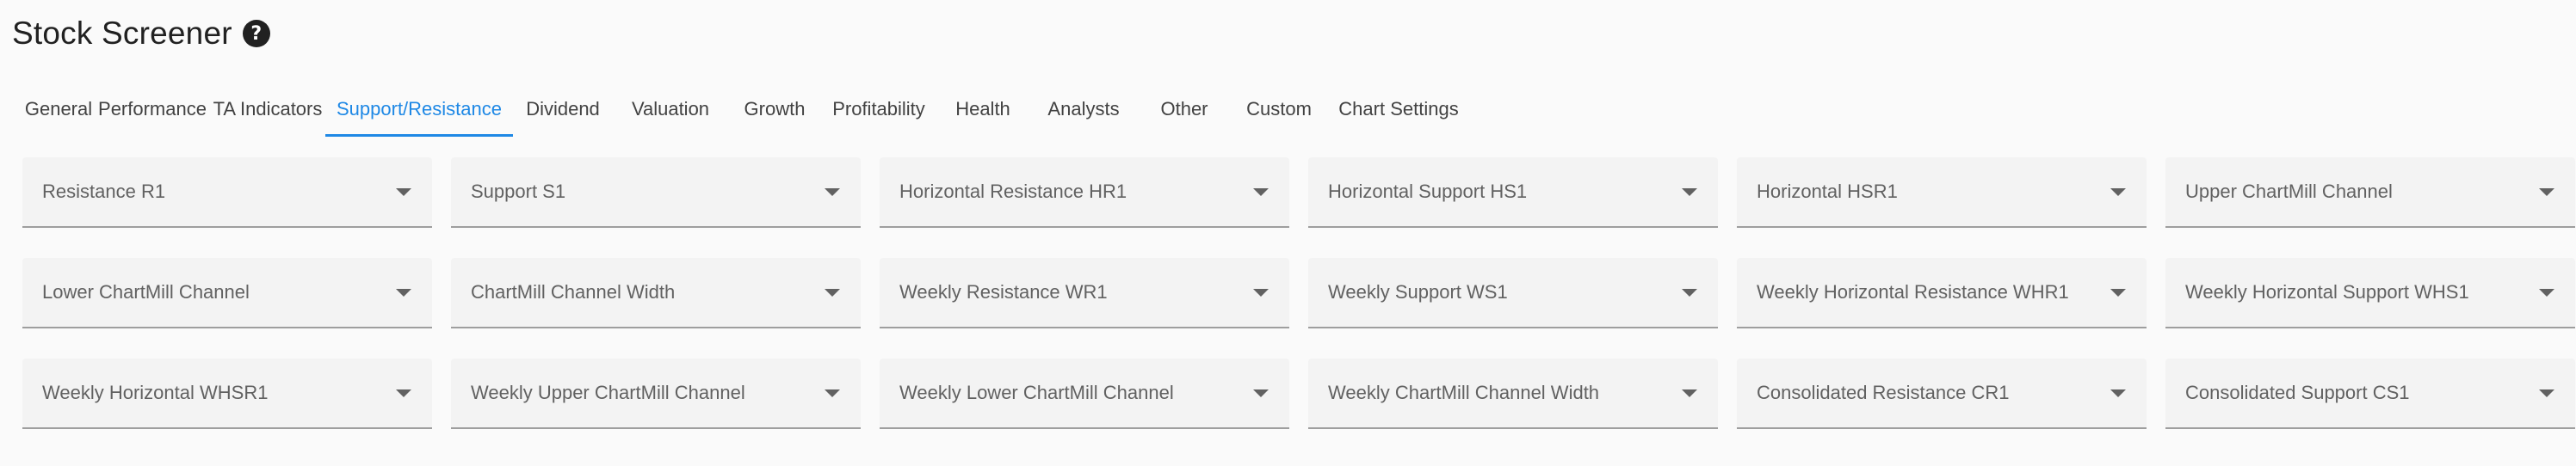  I want to click on tab-ta-indicators: TA Indicators, so click(267, 109).